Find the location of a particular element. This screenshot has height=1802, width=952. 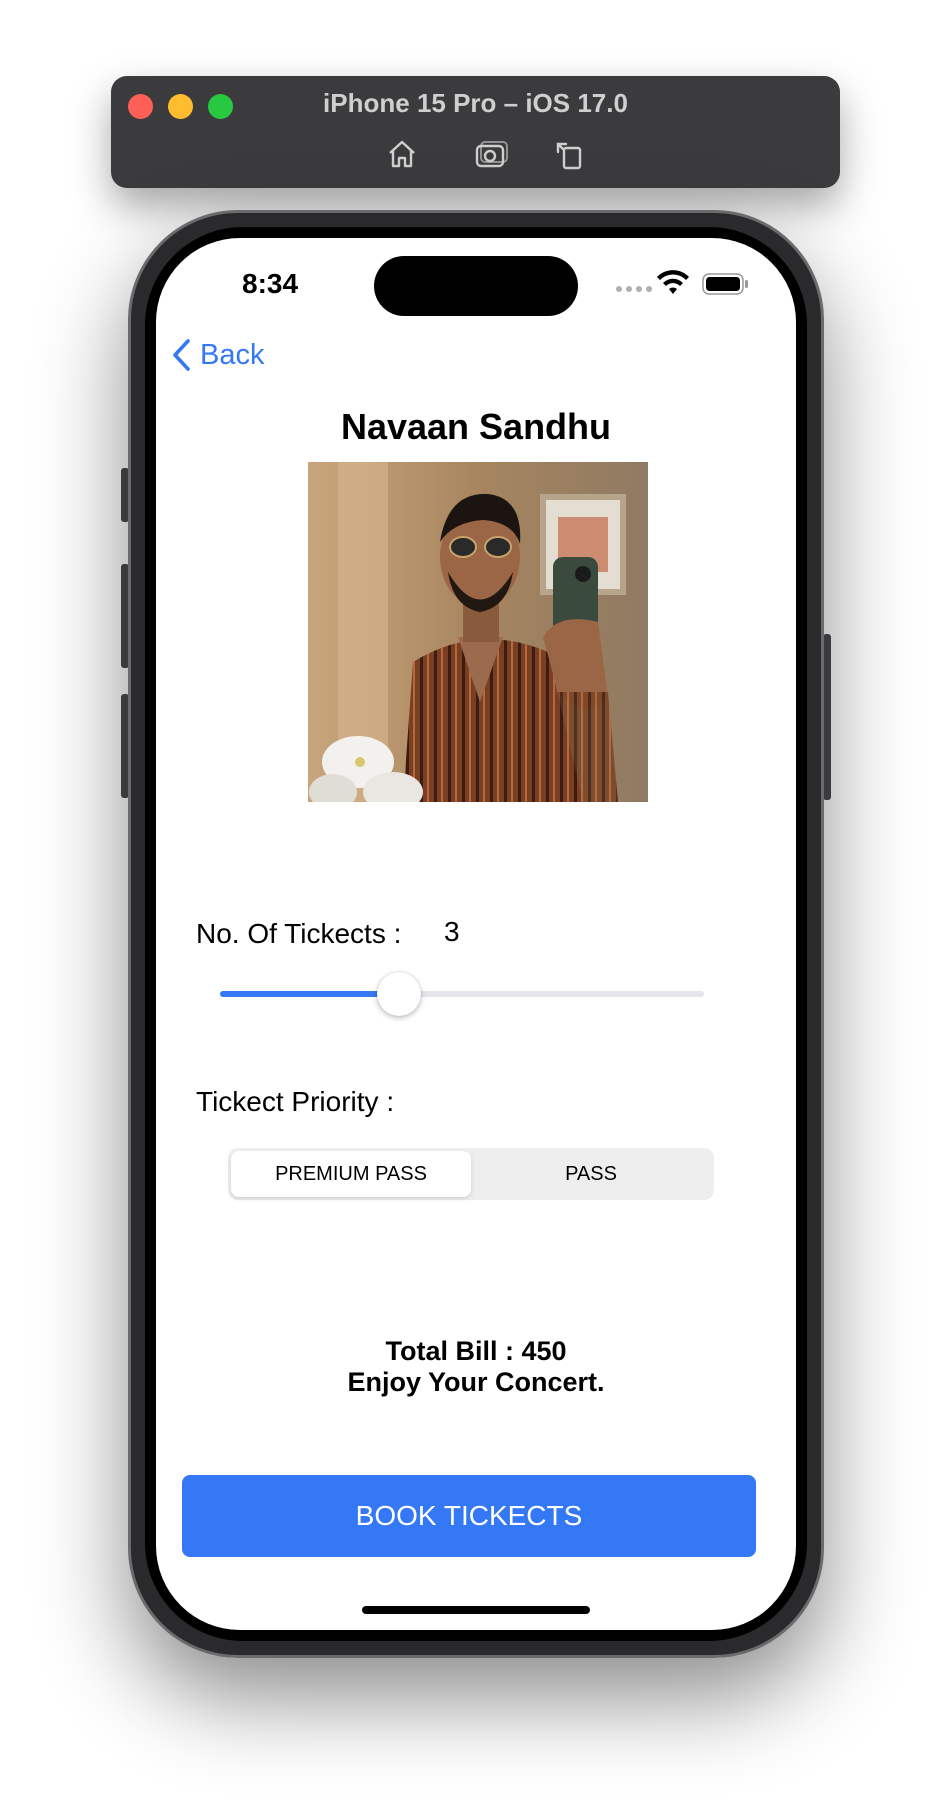

tickets-slider is located at coordinates (462, 994).